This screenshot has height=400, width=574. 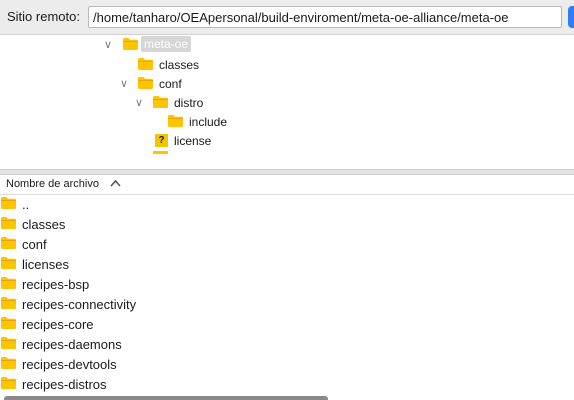 What do you see at coordinates (287, 83) in the screenshot?
I see `tree-item-conf: ∨ conf` at bounding box center [287, 83].